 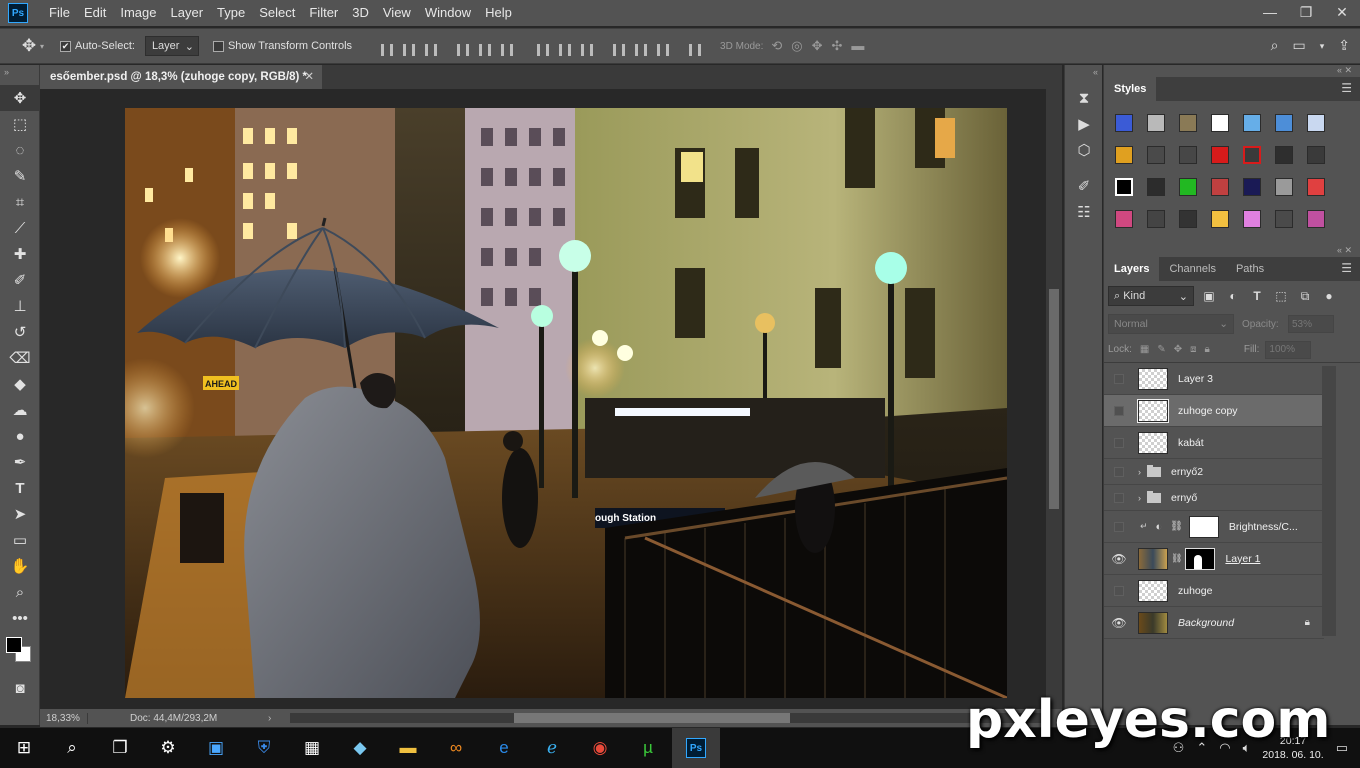 What do you see at coordinates (648, 748) in the screenshot?
I see `utorrent-icon: µ` at bounding box center [648, 748].